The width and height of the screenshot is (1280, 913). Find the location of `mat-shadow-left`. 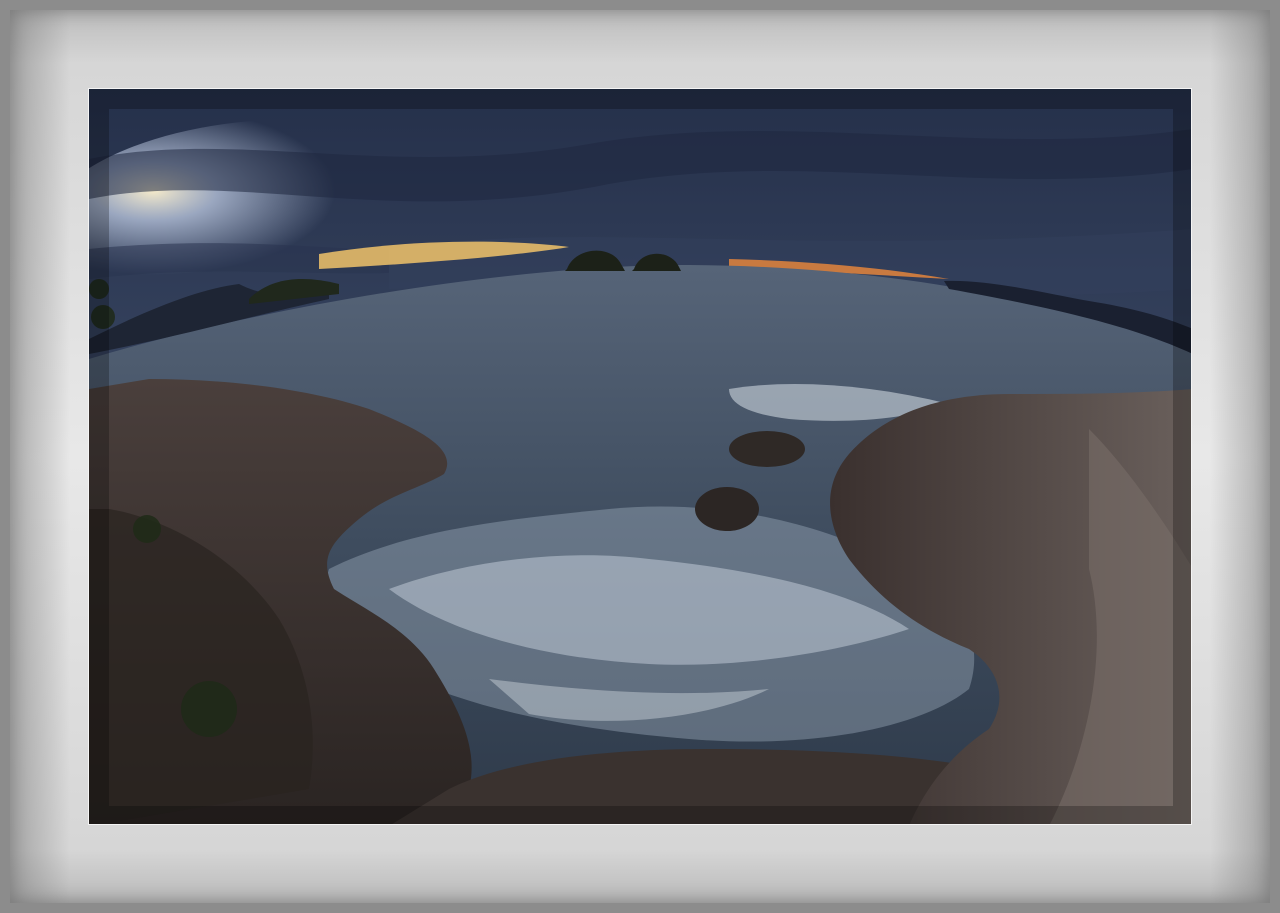

mat-shadow-left is located at coordinates (40, 456).